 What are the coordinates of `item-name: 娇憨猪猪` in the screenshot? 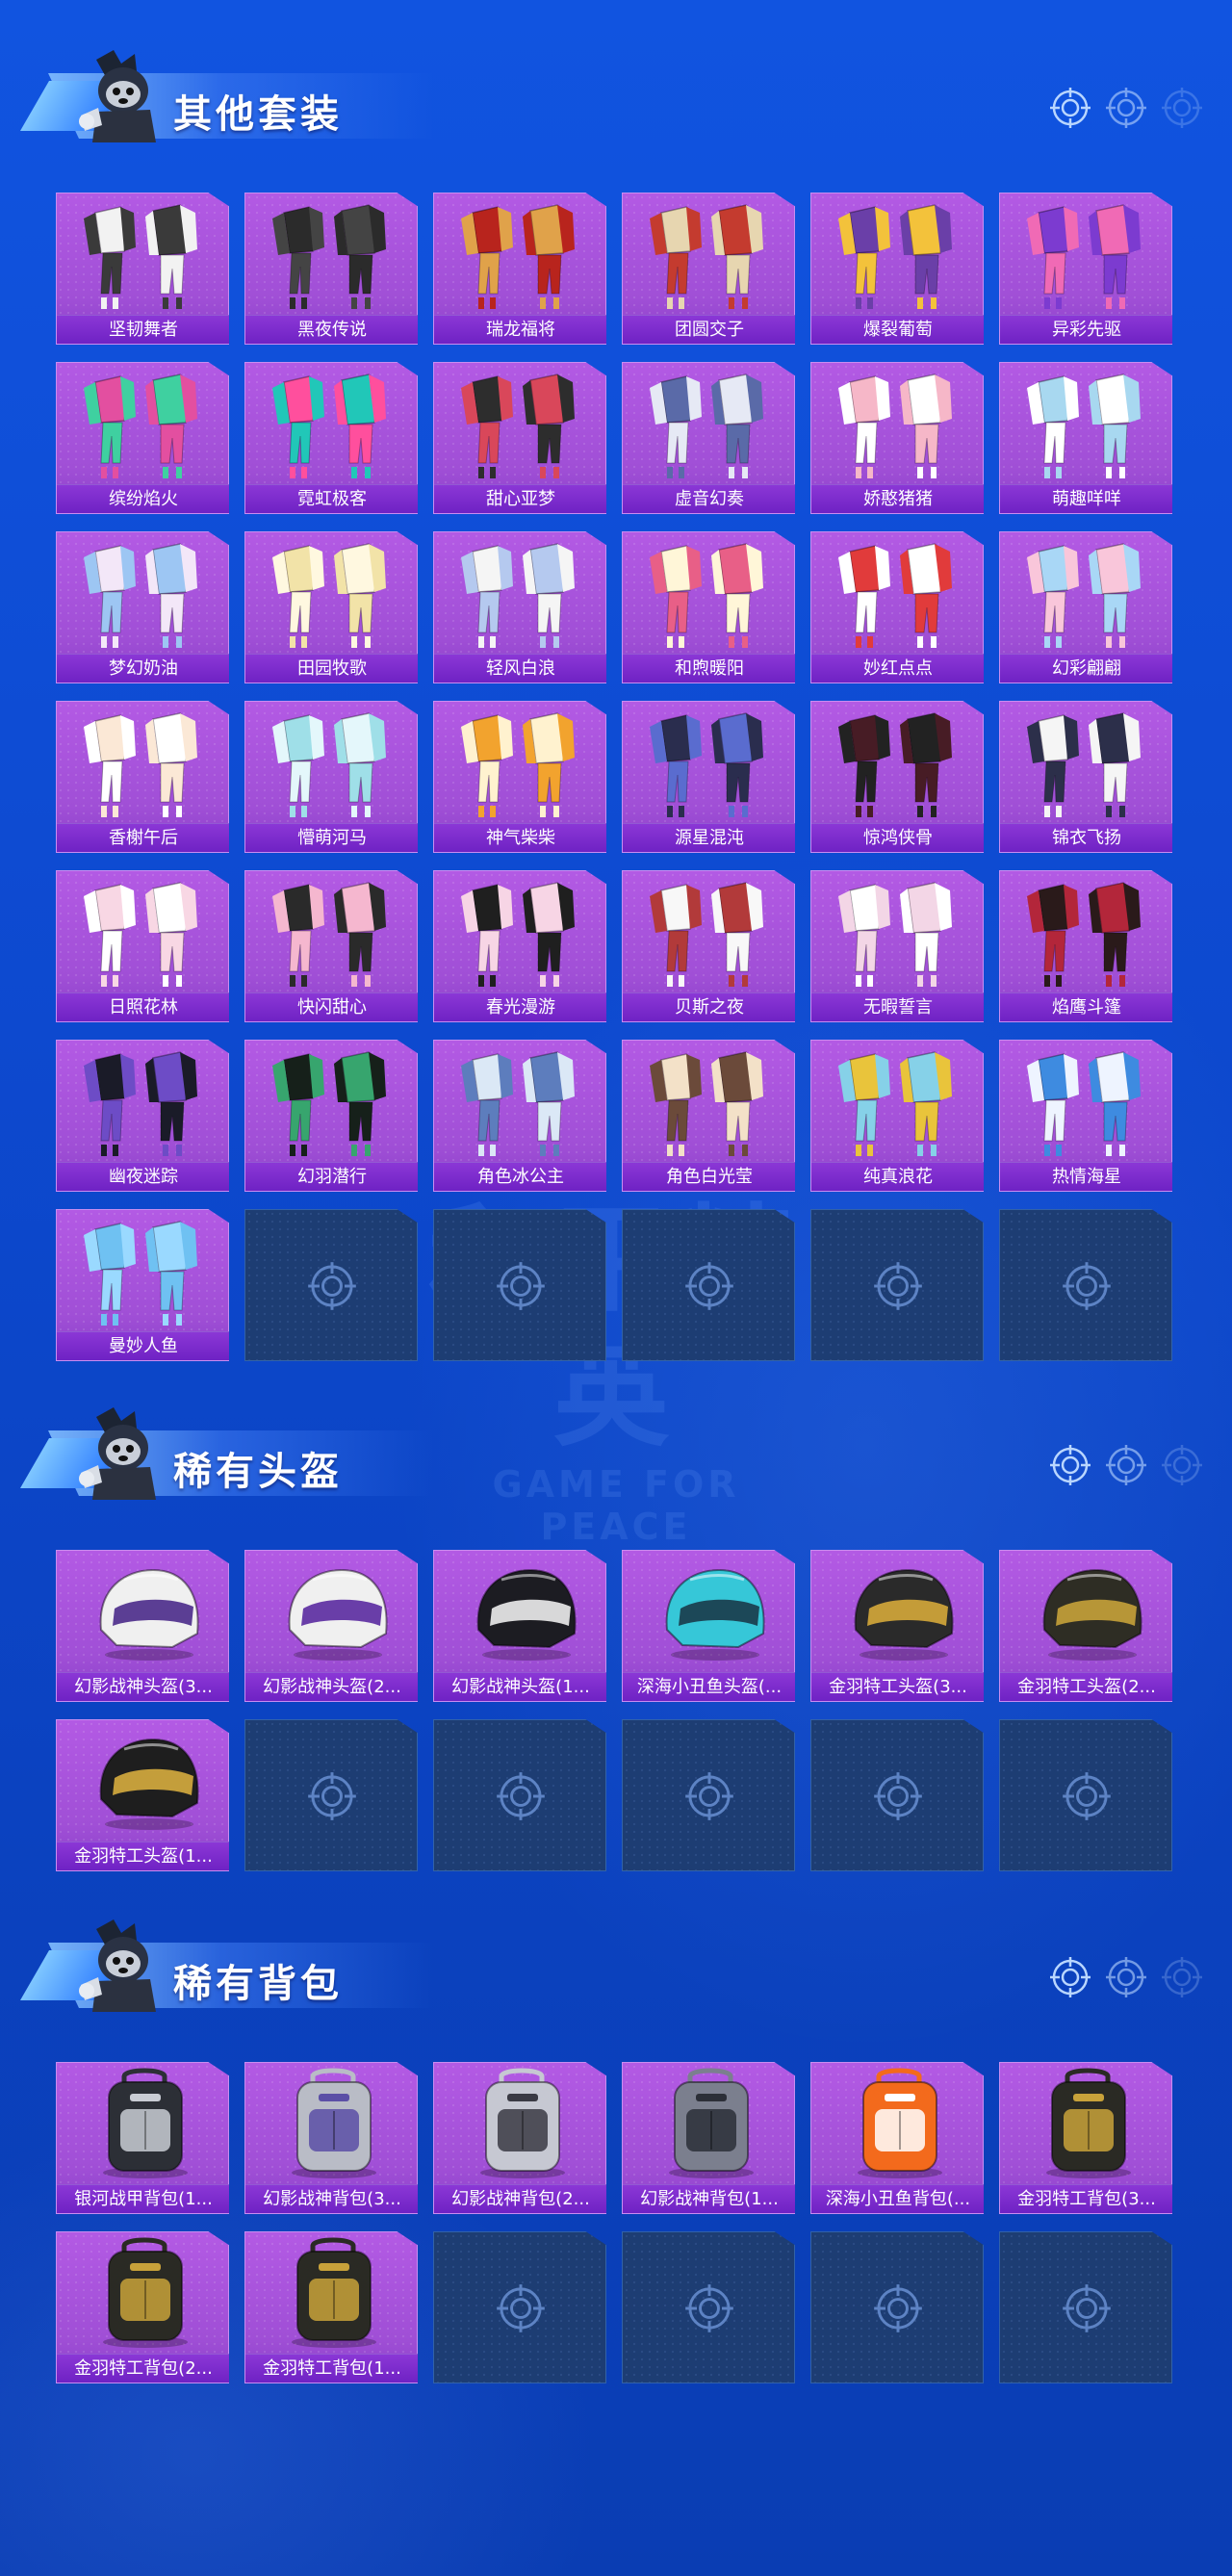 It's located at (897, 498).